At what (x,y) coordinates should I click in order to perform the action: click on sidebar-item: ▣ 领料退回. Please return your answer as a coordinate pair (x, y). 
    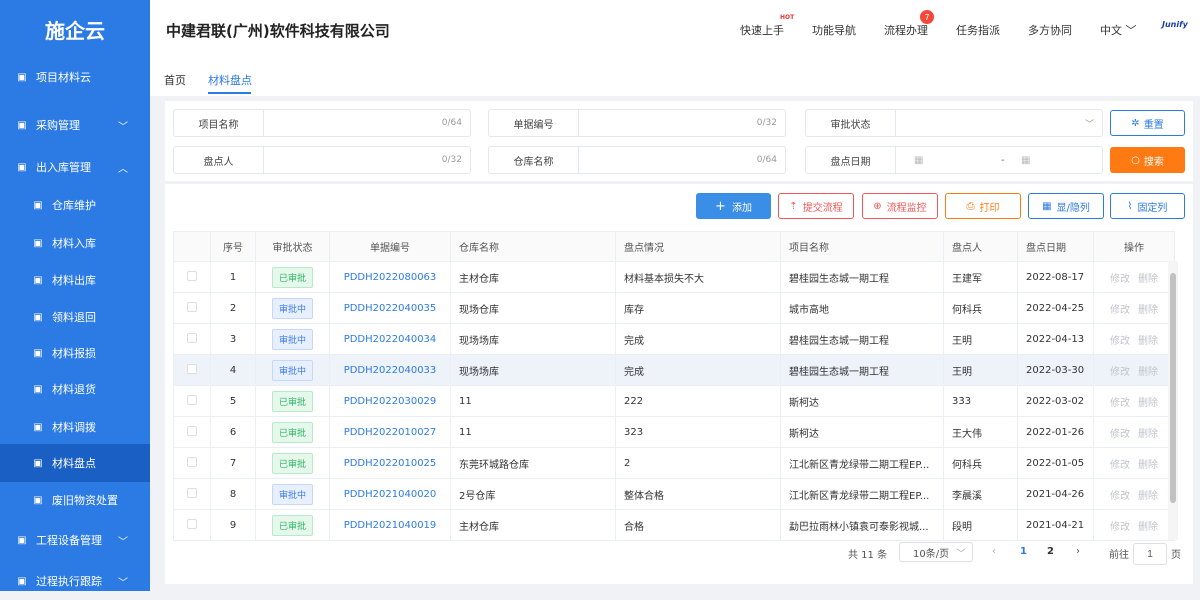
    Looking at the image, I should click on (75, 317).